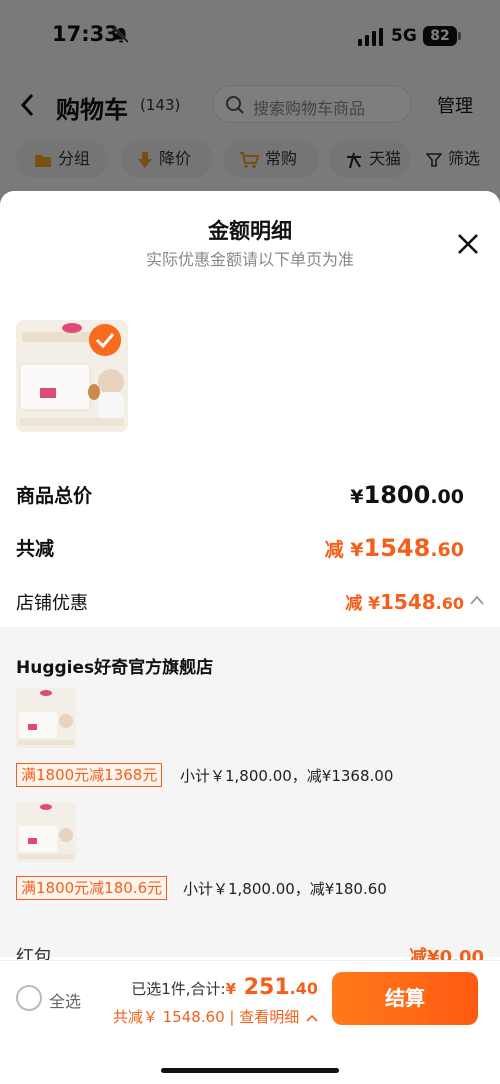 The height and width of the screenshot is (1084, 500). What do you see at coordinates (250, 231) in the screenshot?
I see `sheet-title: 金额明细` at bounding box center [250, 231].